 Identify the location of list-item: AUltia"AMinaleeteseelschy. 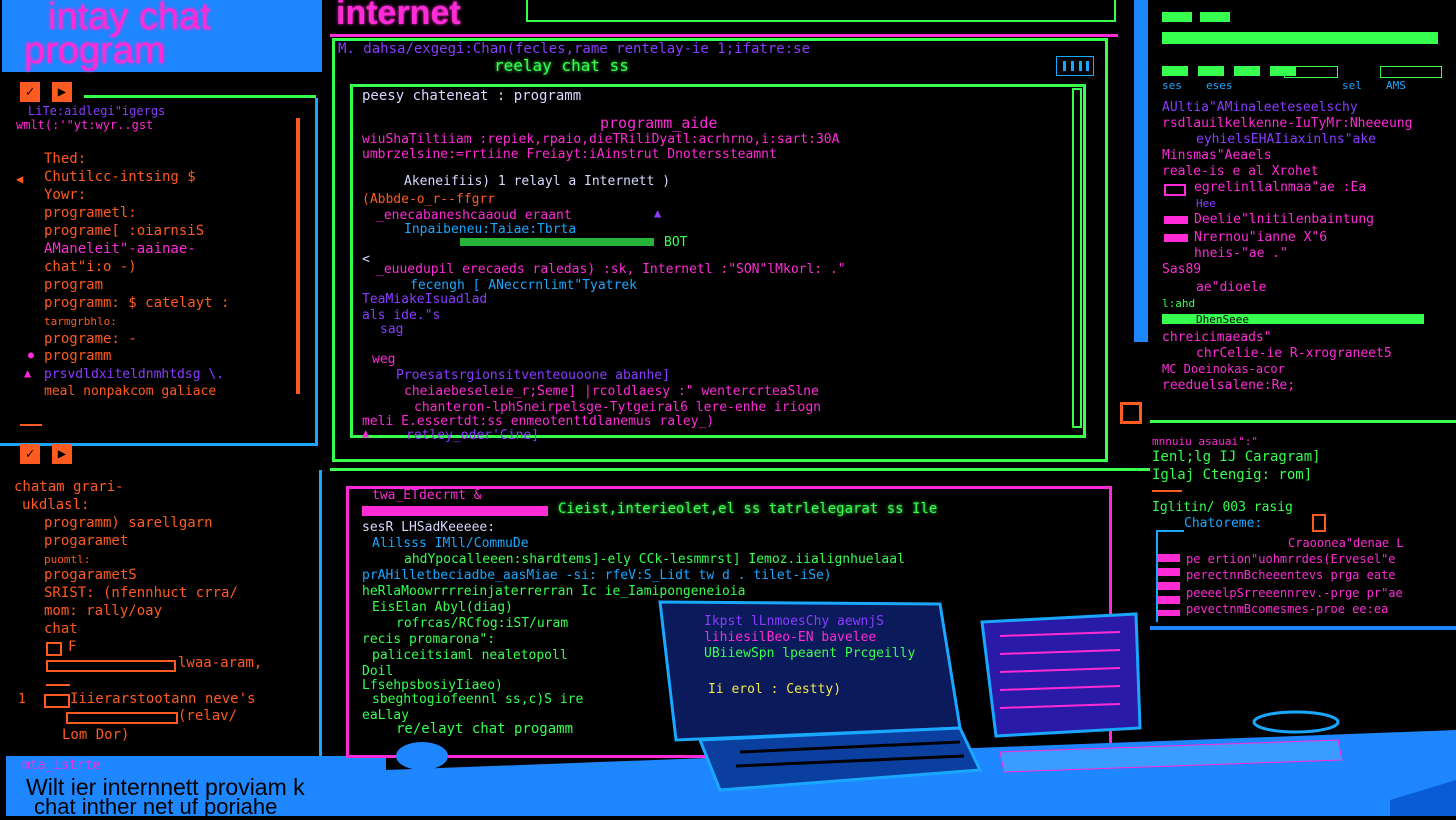
(1260, 107).